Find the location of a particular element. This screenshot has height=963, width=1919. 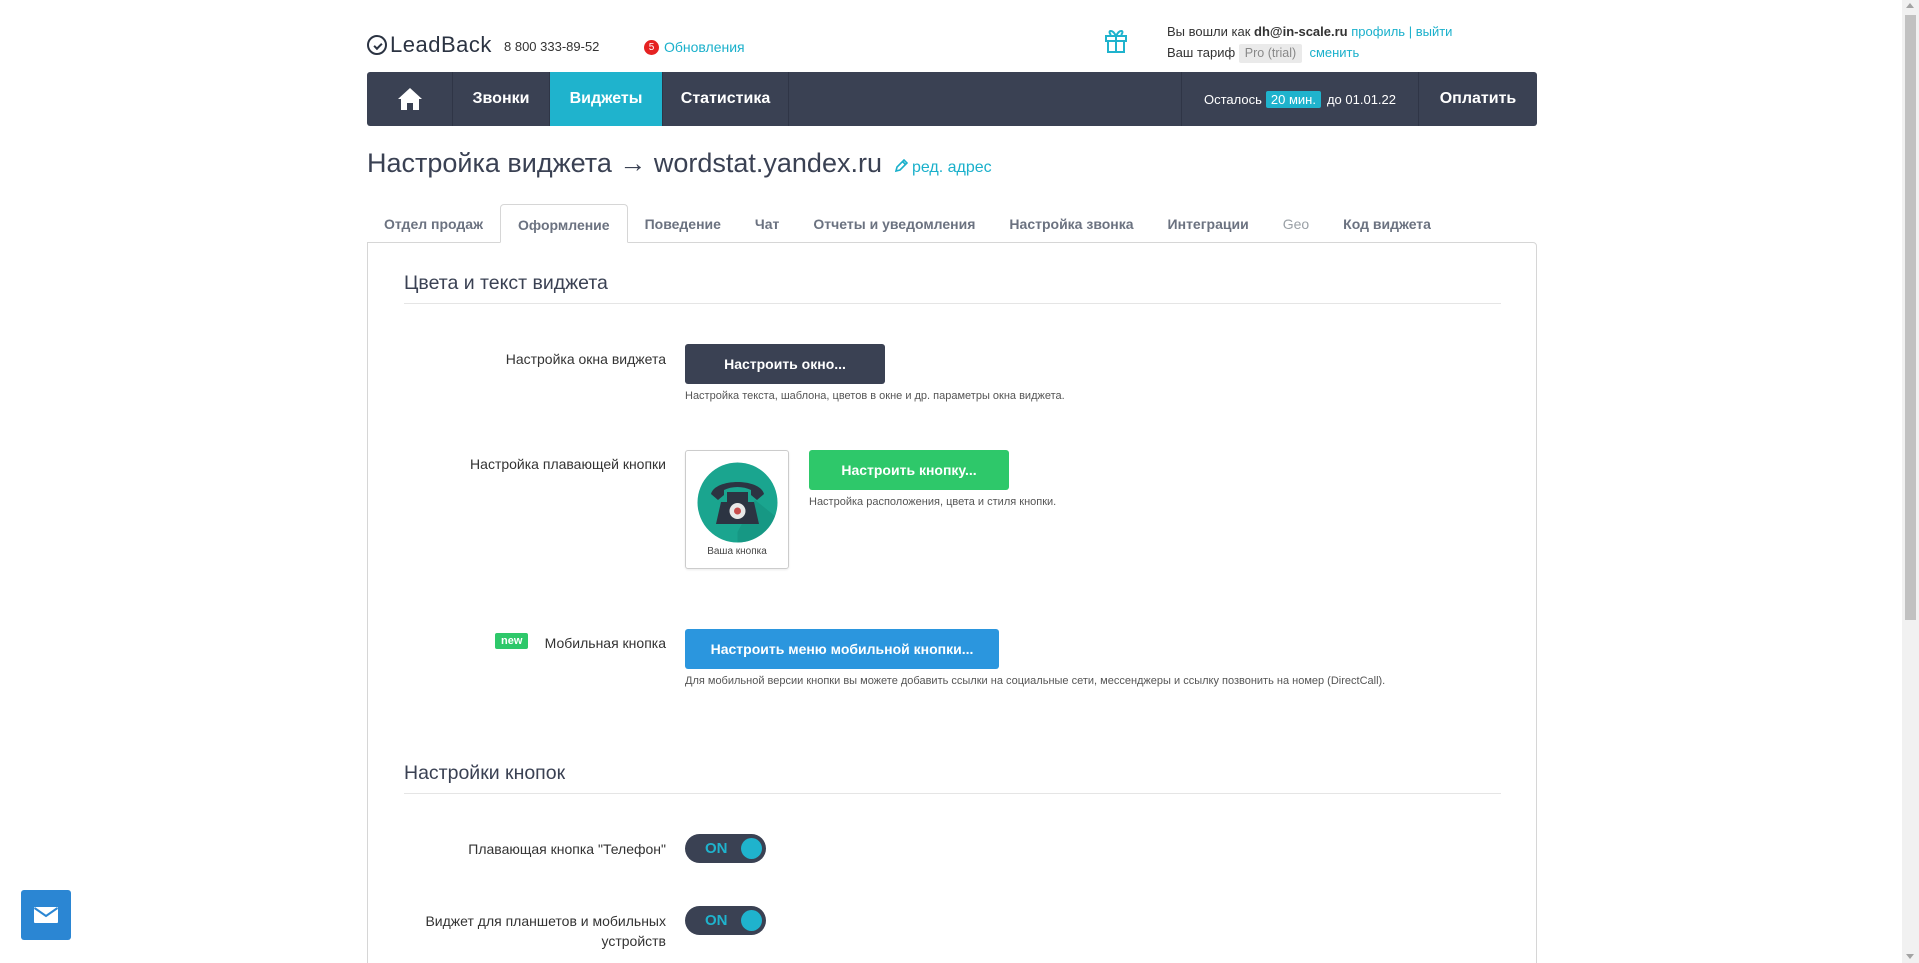

tab-geo: Geo is located at coordinates (1296, 223).